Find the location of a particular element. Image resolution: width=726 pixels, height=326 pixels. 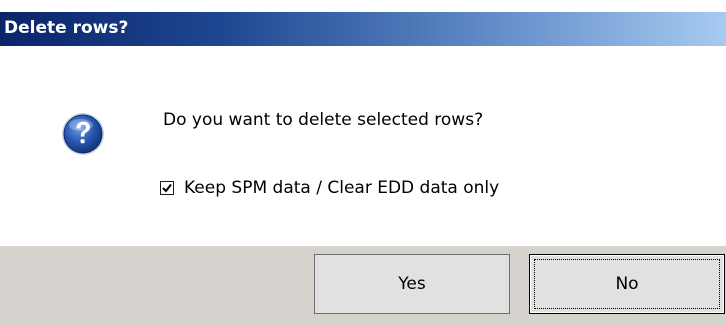

focus-rectangle is located at coordinates (627, 284).